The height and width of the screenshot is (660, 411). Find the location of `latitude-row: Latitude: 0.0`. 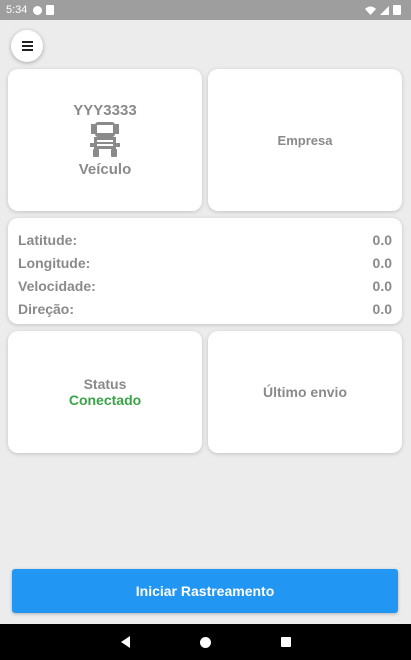

latitude-row: Latitude: 0.0 is located at coordinates (205, 239).